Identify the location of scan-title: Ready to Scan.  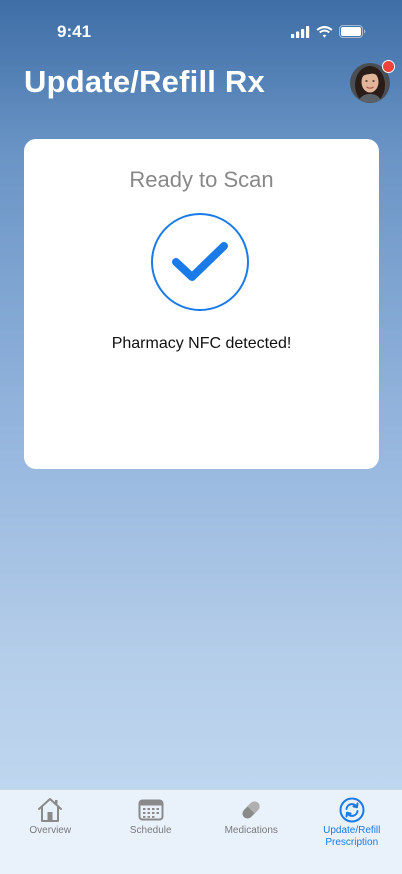
(201, 179).